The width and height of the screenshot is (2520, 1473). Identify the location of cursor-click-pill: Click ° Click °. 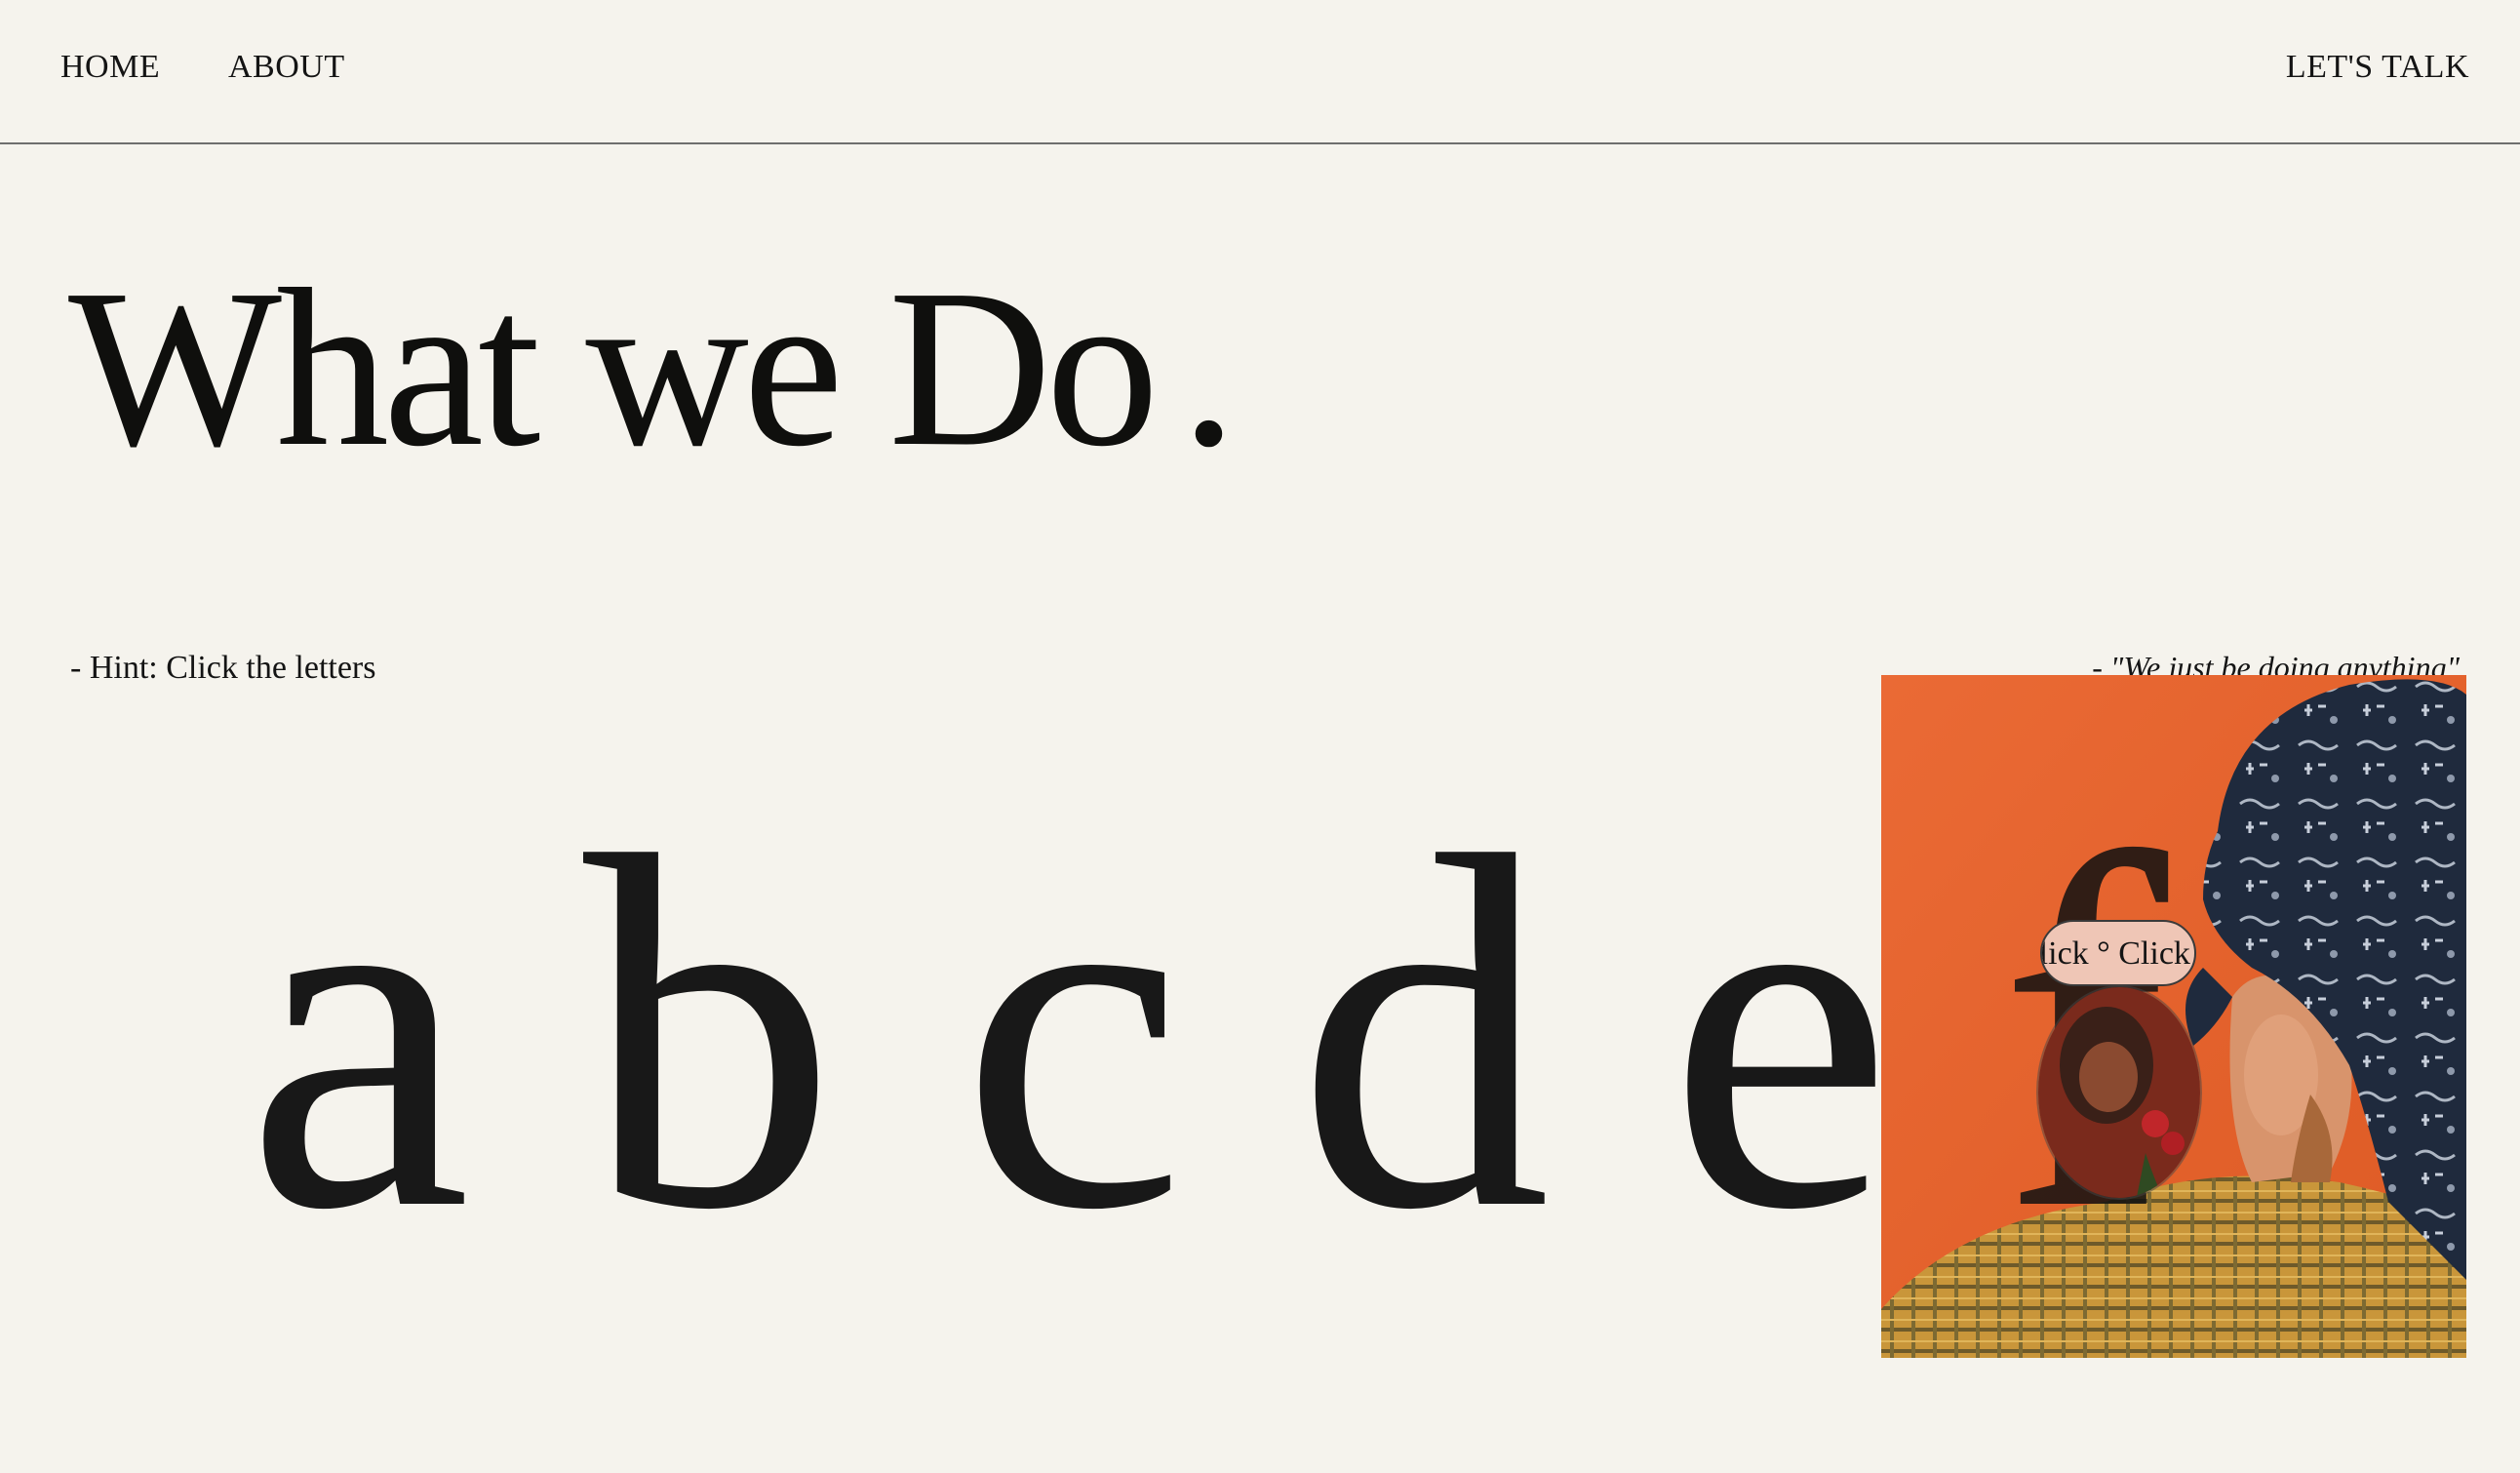
(2118, 953).